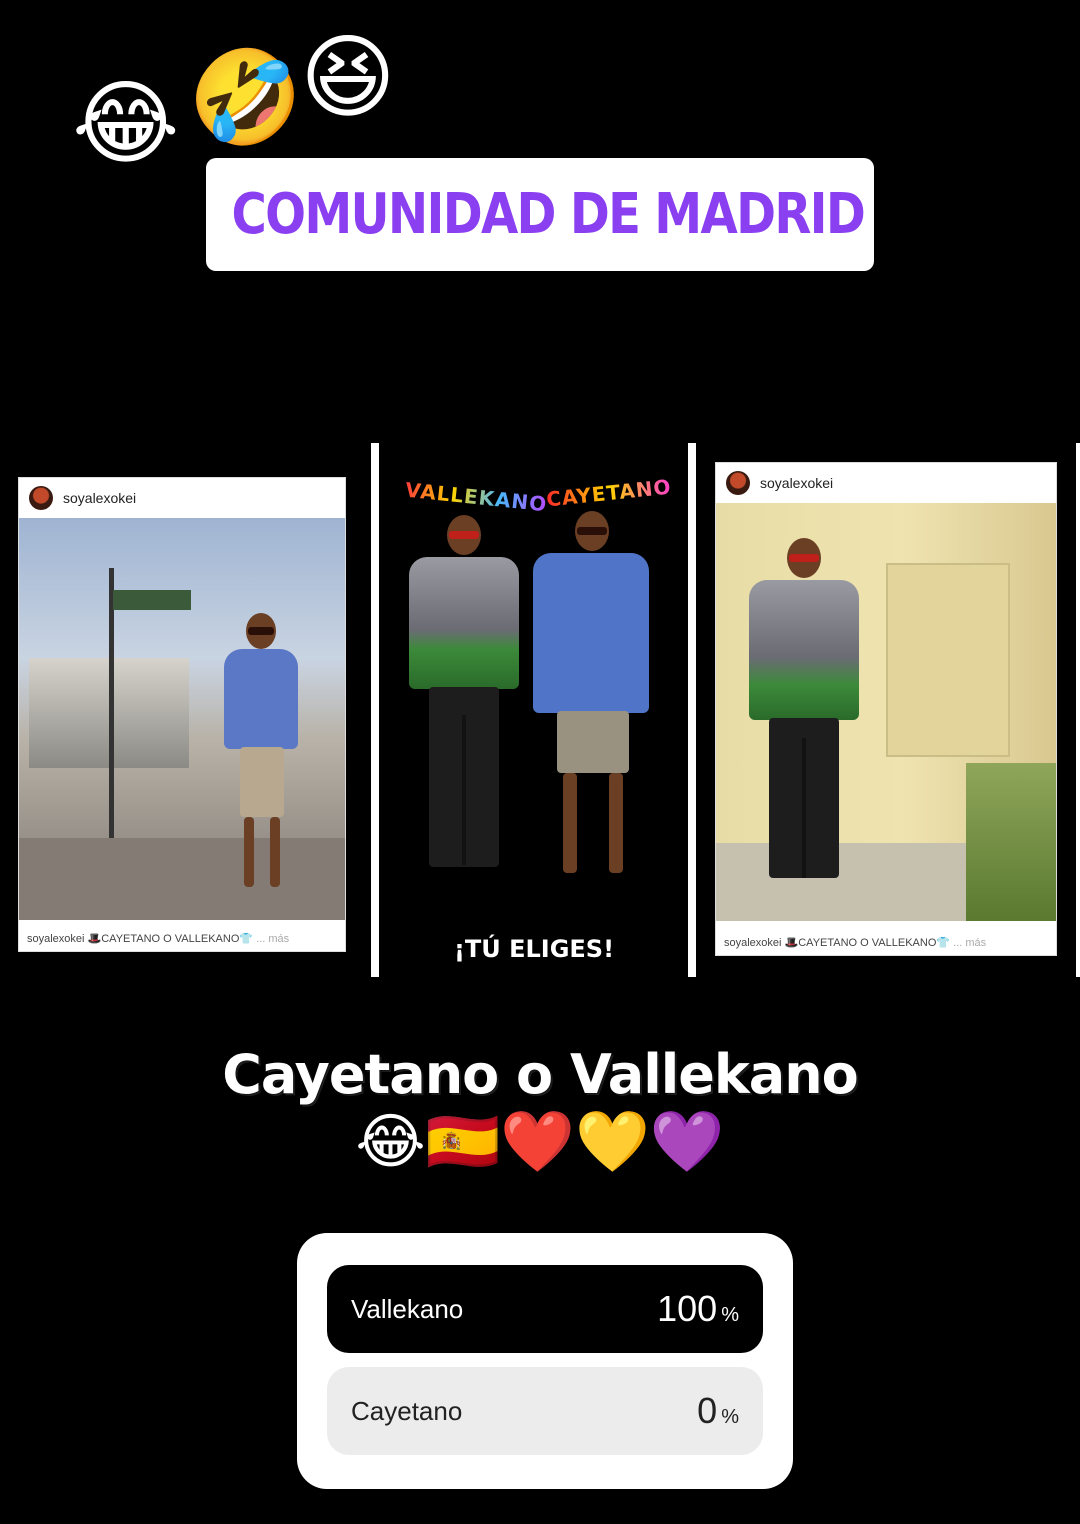 Image resolution: width=1080 pixels, height=1524 pixels. I want to click on poll-option-percent: 0%, so click(718, 1410).